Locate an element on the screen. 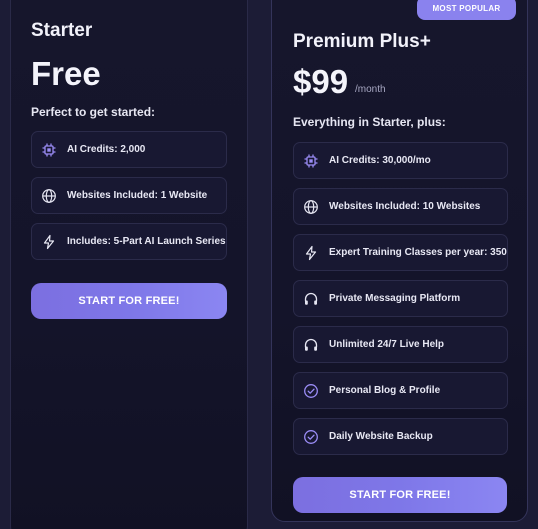 Image resolution: width=538 pixels, height=529 pixels. starter-plan-subtitle: Perfect to get started: is located at coordinates (93, 112).